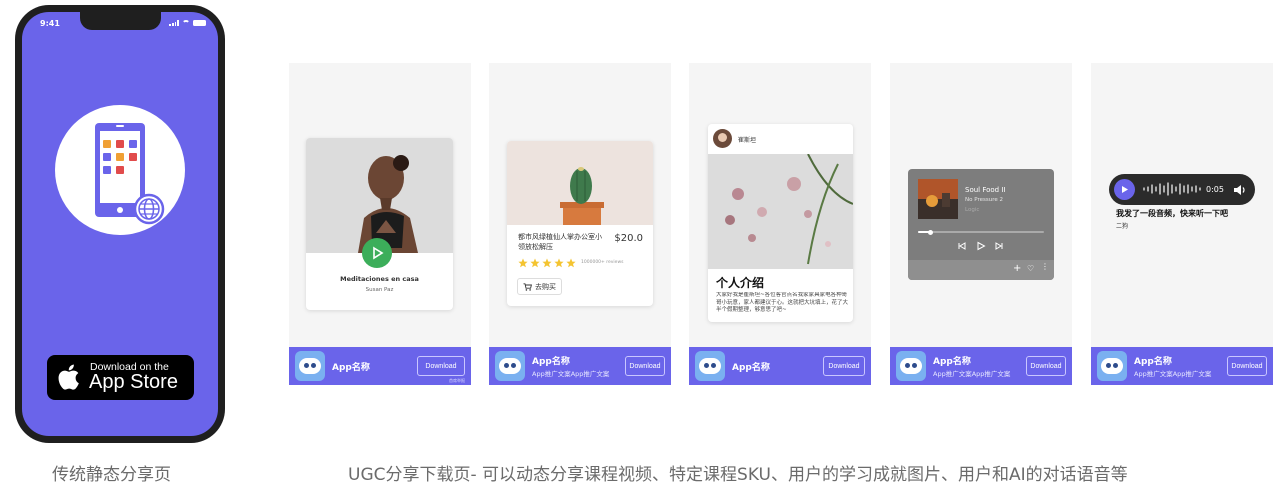  I want to click on rating-stars, so click(547, 263).